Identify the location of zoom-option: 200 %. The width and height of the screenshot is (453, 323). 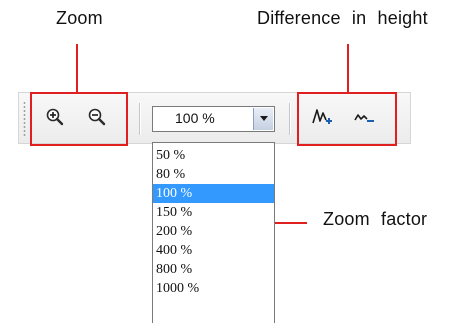
(213, 231).